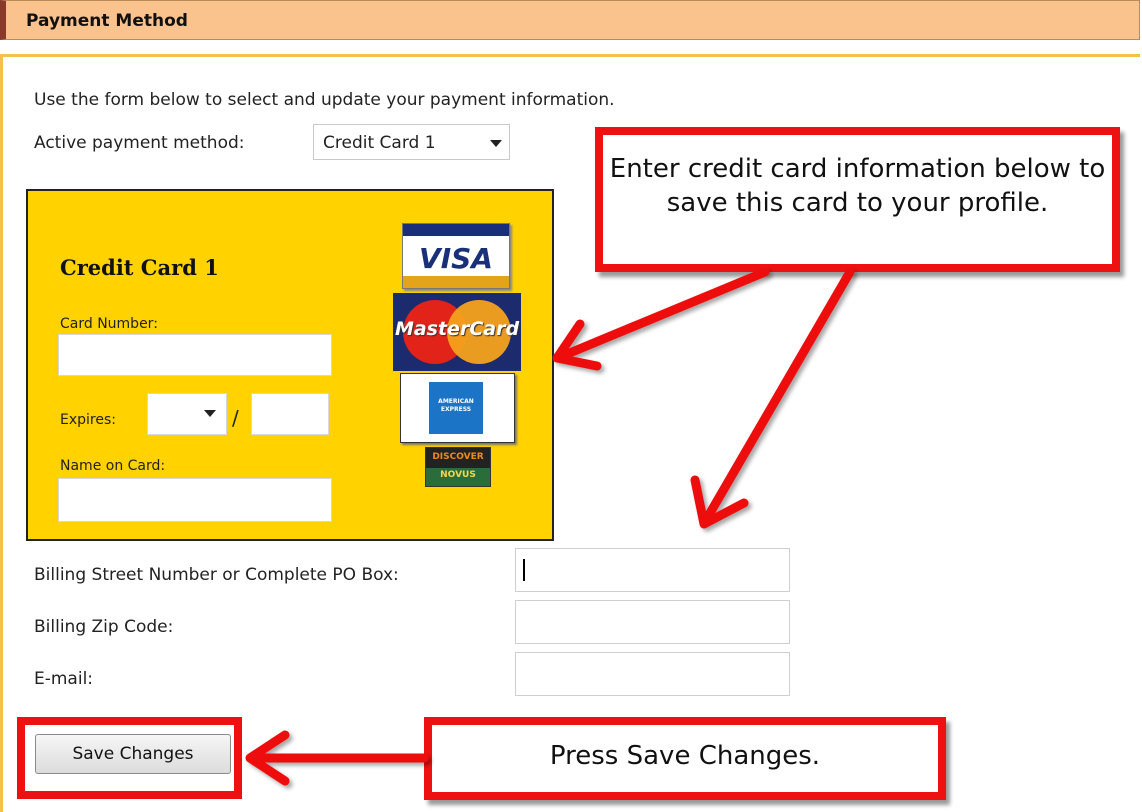  Describe the element at coordinates (64, 679) in the screenshot. I see `email-label: E-mail:` at that location.